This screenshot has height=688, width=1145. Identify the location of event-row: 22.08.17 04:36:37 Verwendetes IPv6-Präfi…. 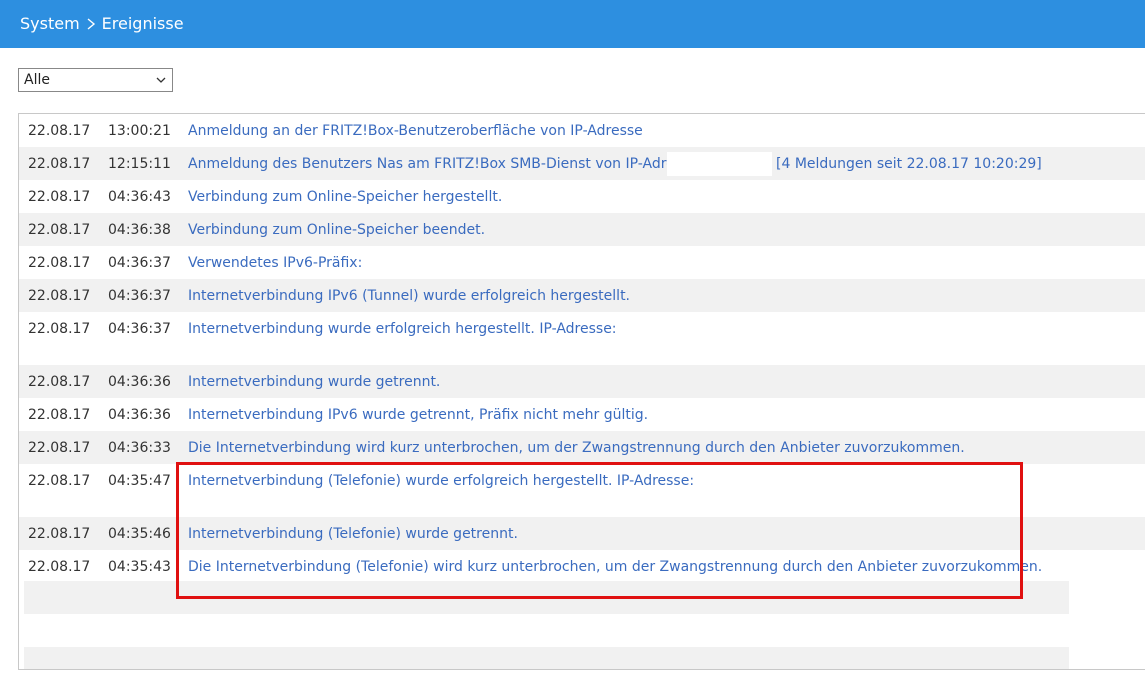
(582, 262).